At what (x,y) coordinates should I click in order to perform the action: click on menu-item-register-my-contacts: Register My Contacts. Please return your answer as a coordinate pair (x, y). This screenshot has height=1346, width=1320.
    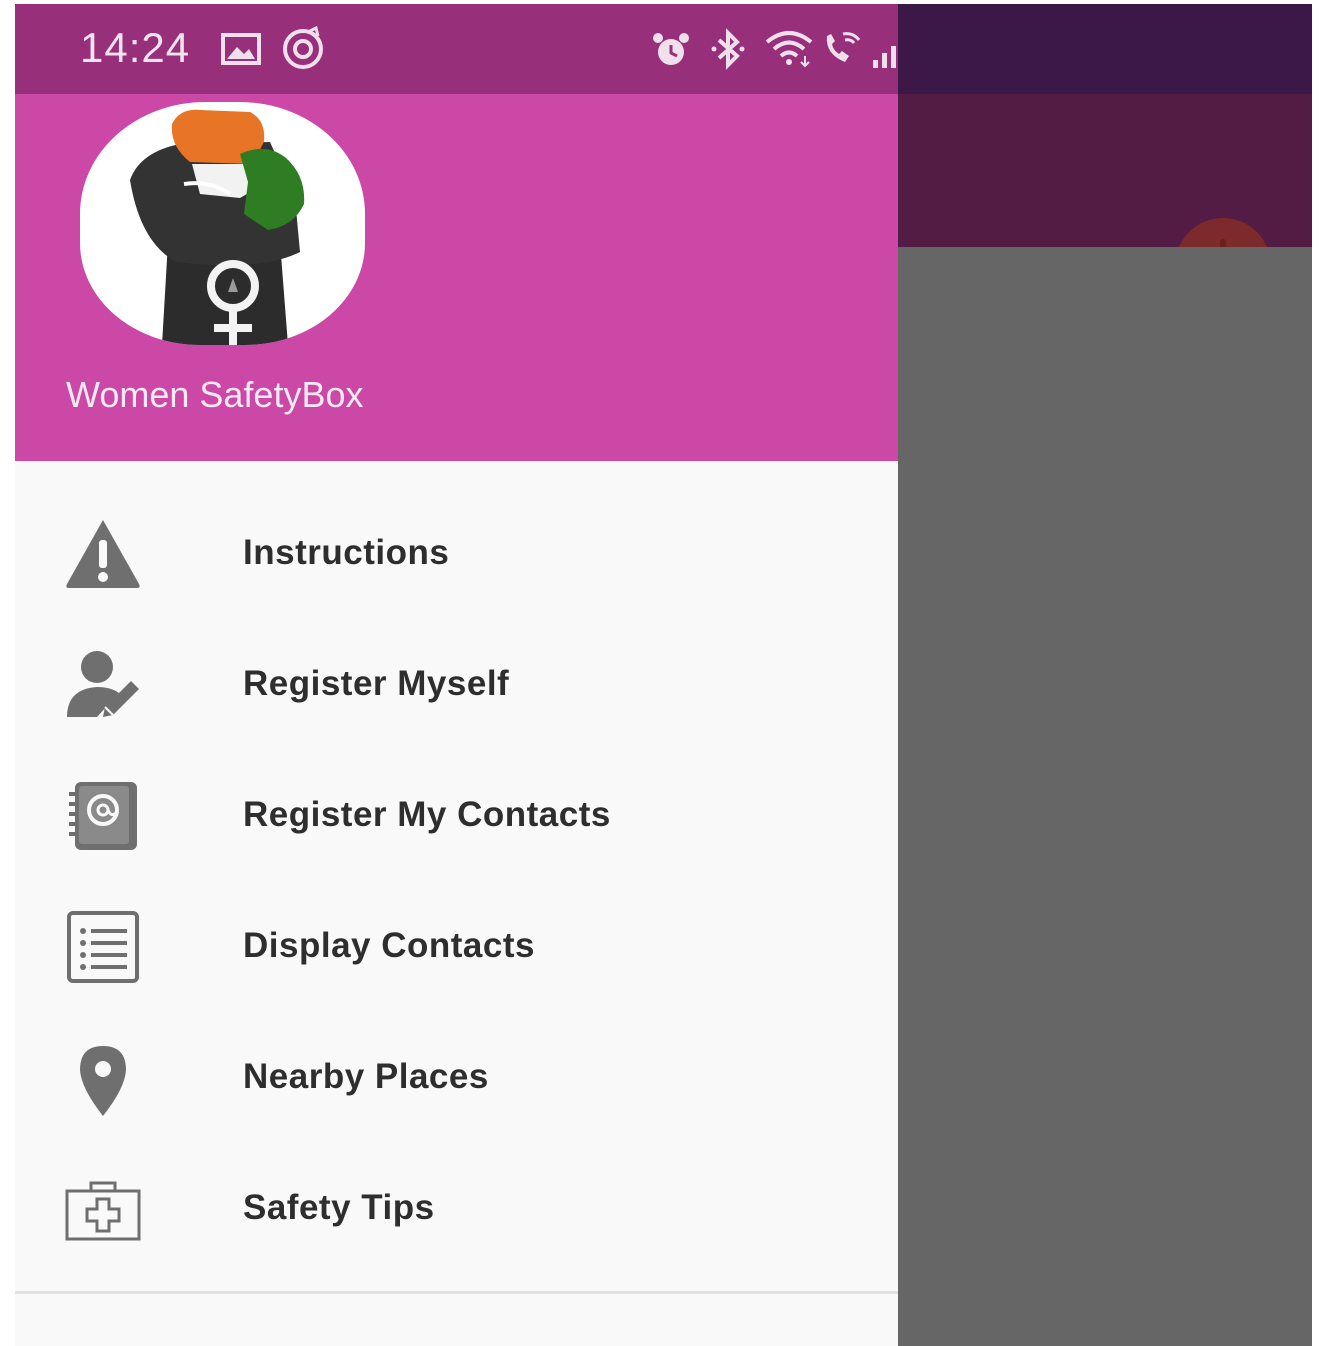
    Looking at the image, I should click on (456, 814).